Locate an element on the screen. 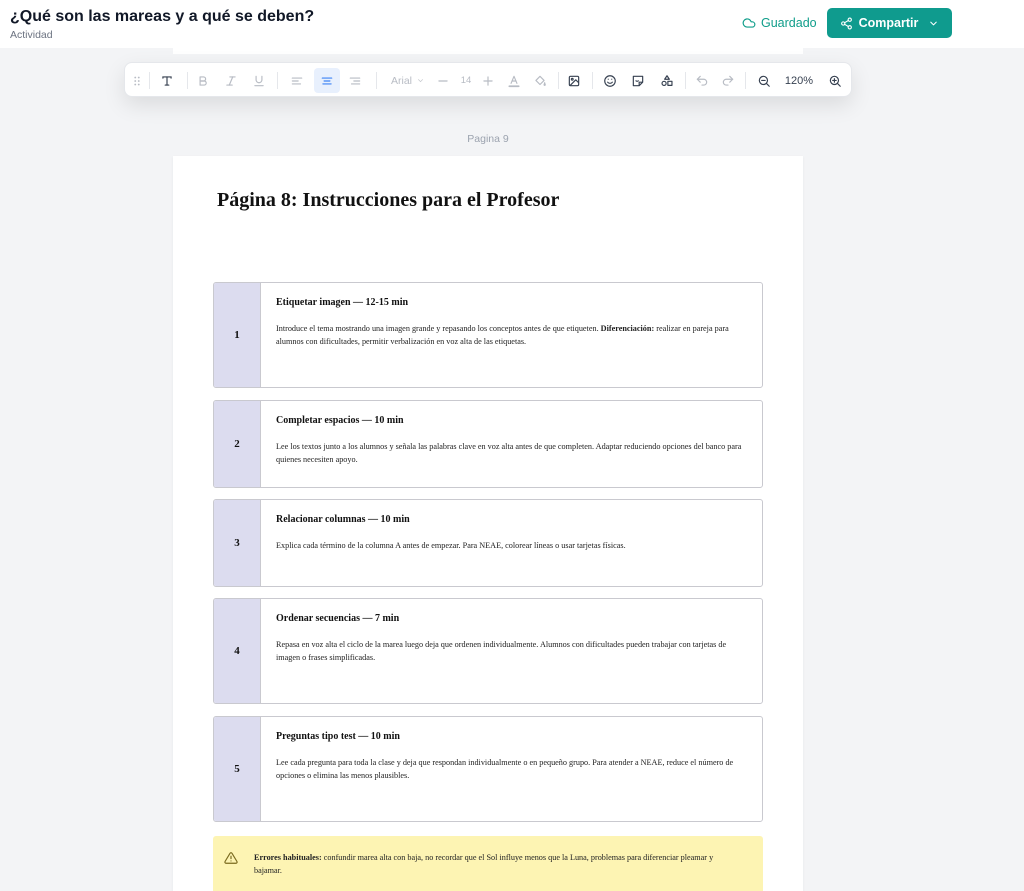 This screenshot has height=891, width=1024. card-title: Ordenar secuencias — 7 min is located at coordinates (338, 618).